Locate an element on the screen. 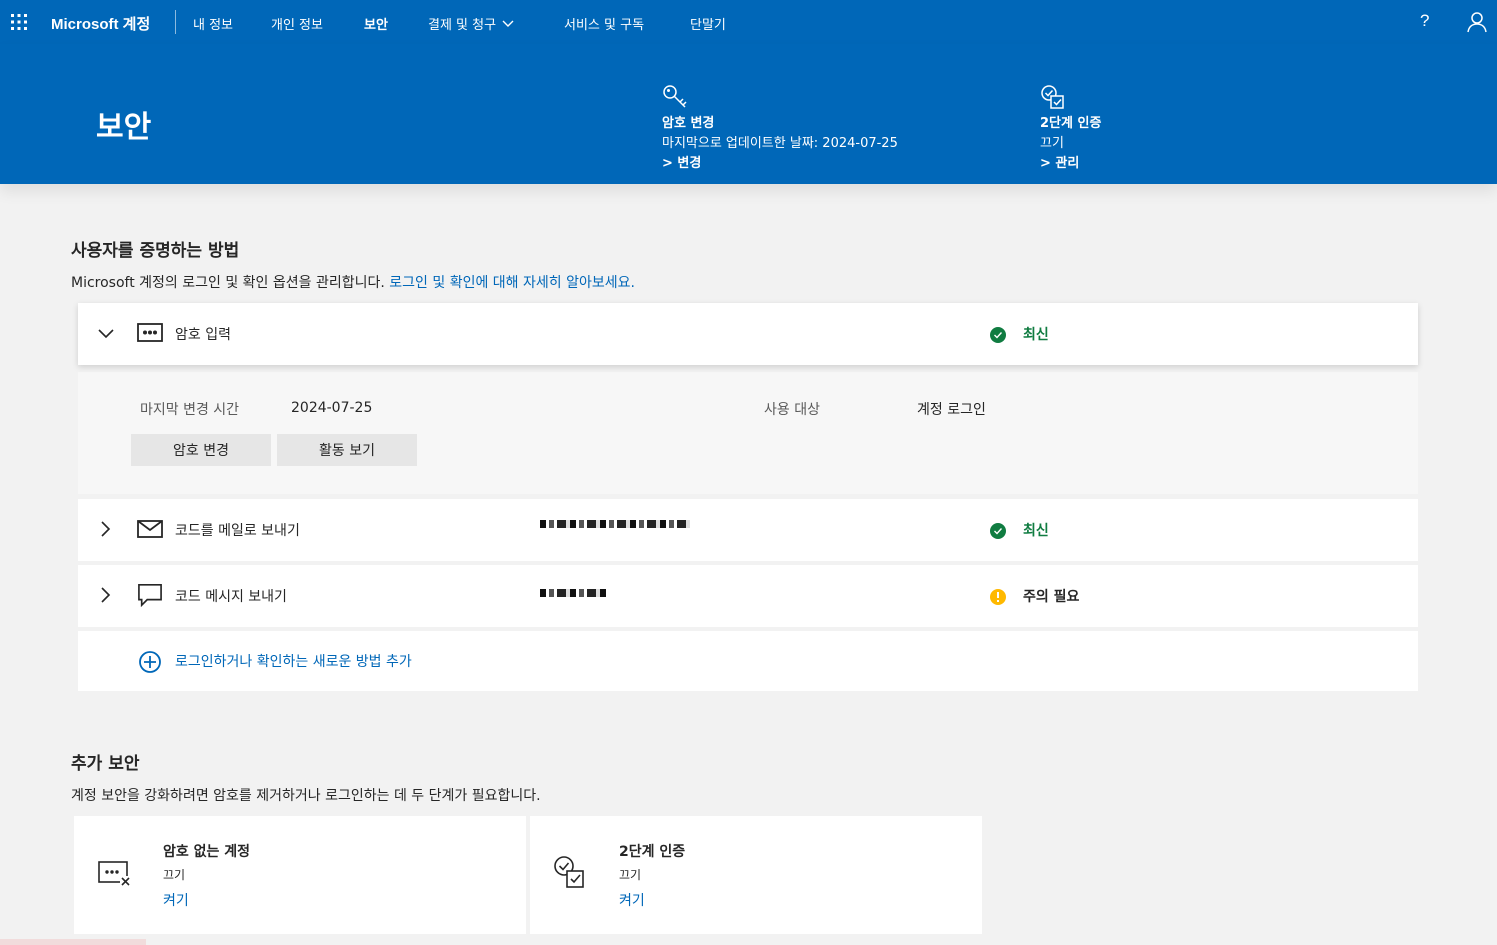 This screenshot has height=945, width=1497. learn-more-link: 로그인 및 확인에 대해 자세히 알아보세요. is located at coordinates (512, 283).